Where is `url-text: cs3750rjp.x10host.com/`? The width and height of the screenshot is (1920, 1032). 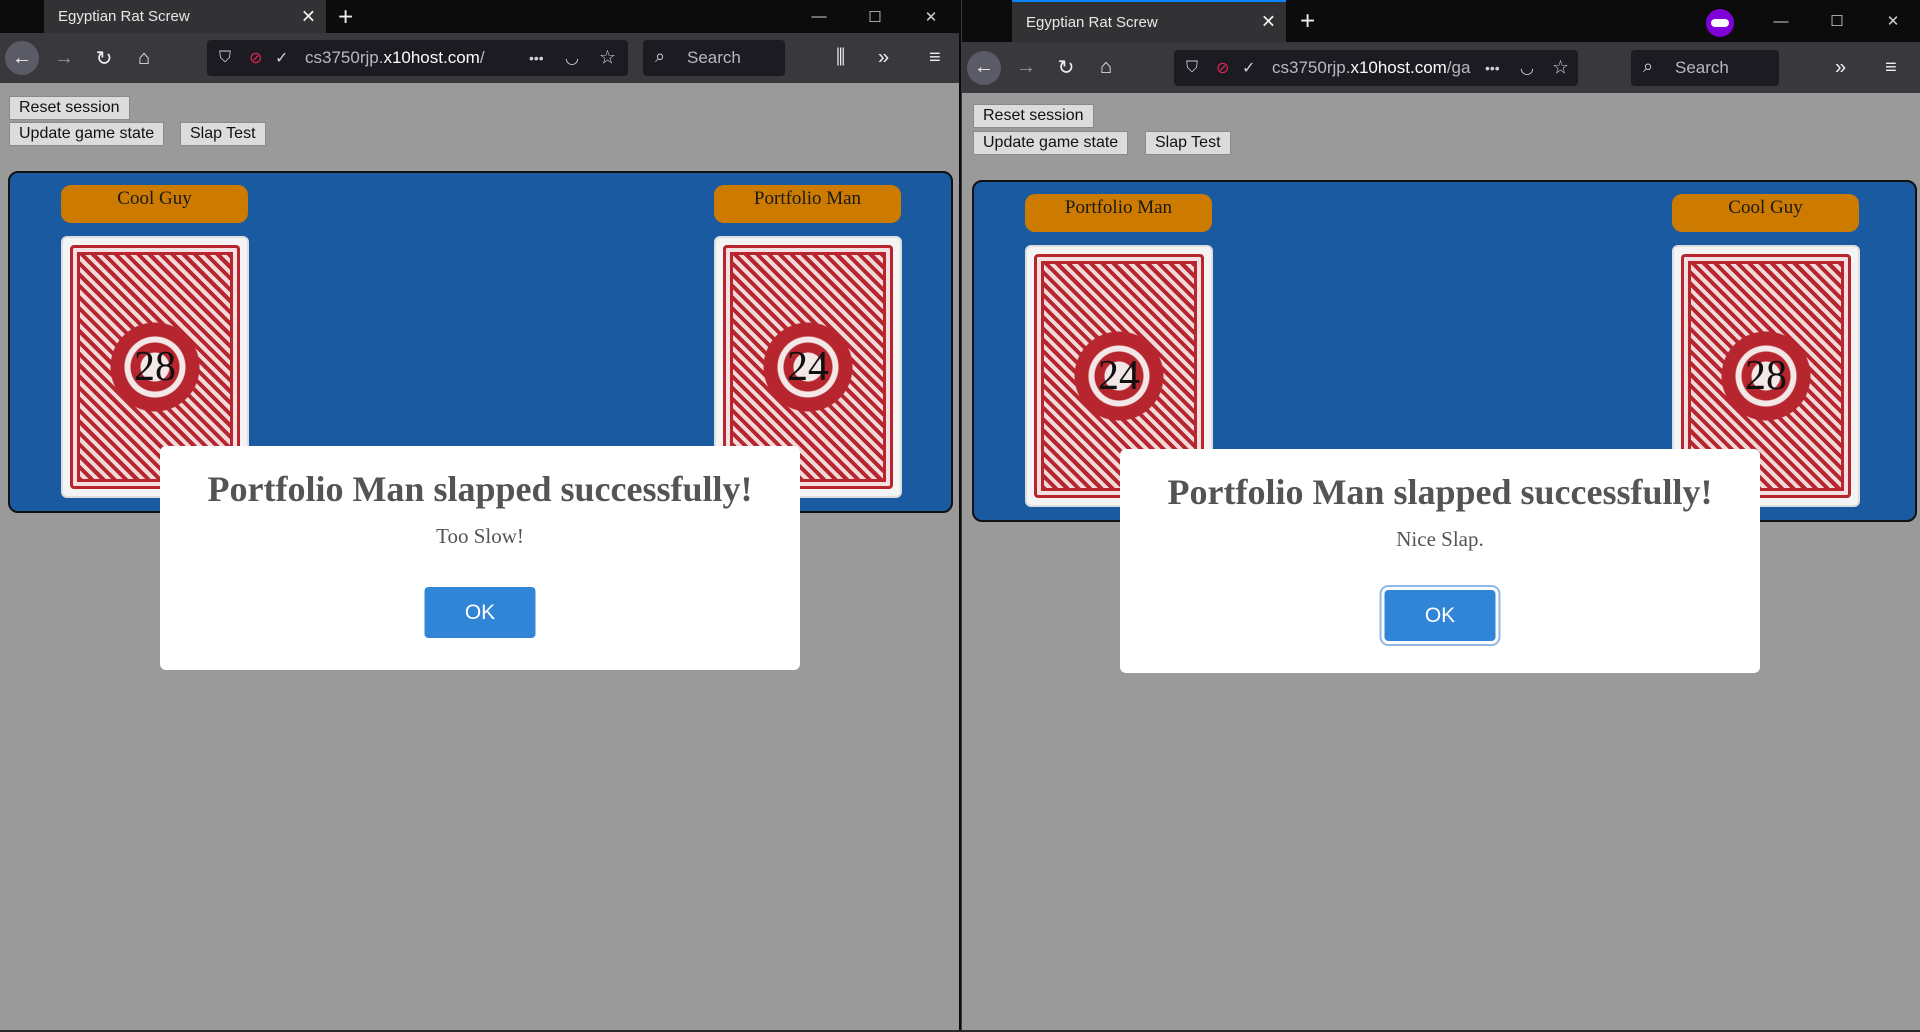 url-text: cs3750rjp.x10host.com/ is located at coordinates (395, 57).